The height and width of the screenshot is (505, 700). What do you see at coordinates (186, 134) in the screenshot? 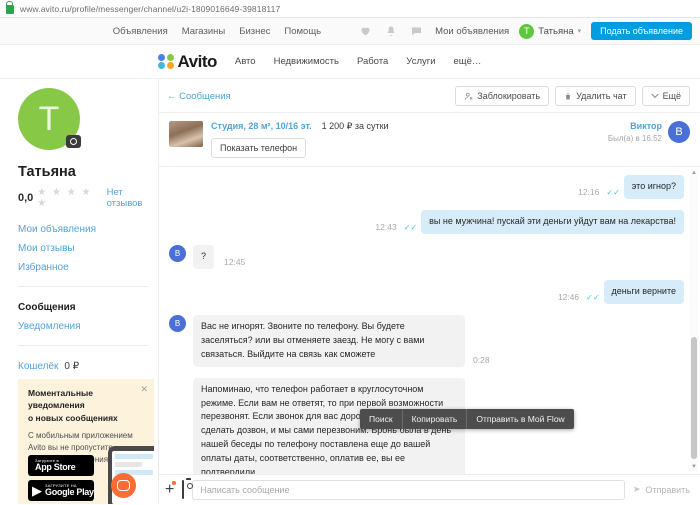
I see `listing-thumbnail` at bounding box center [186, 134].